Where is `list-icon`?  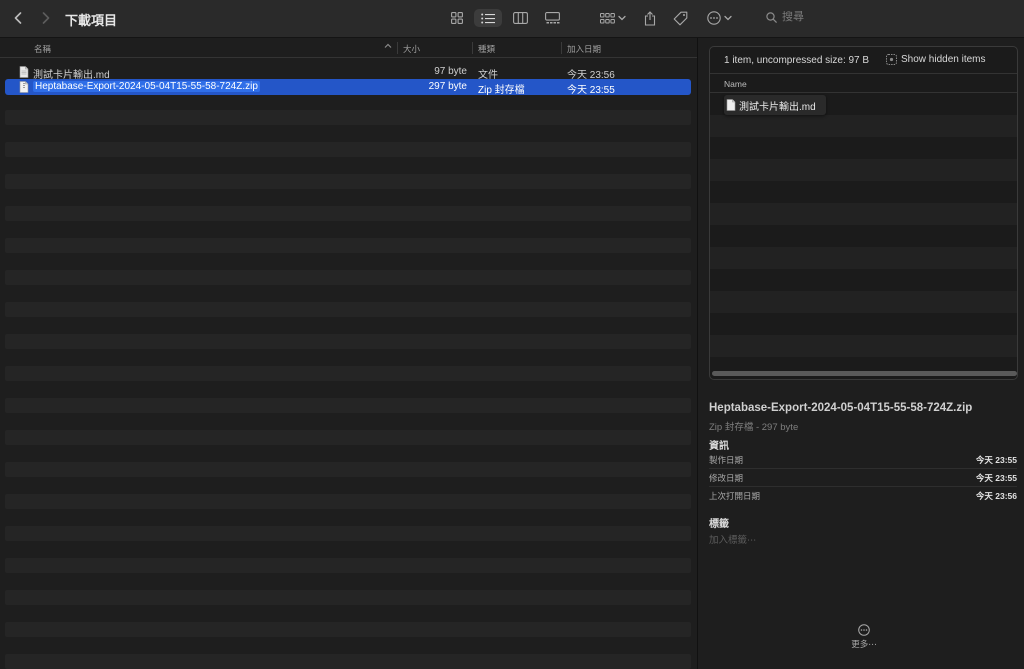
list-icon is located at coordinates (488, 18).